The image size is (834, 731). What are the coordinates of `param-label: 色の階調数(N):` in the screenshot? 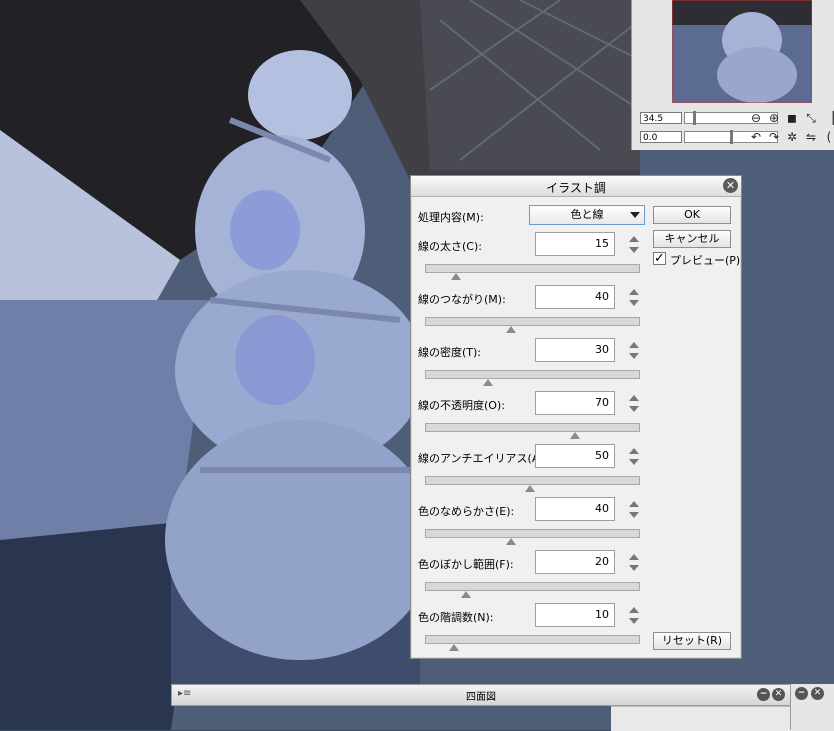 It's located at (456, 617).